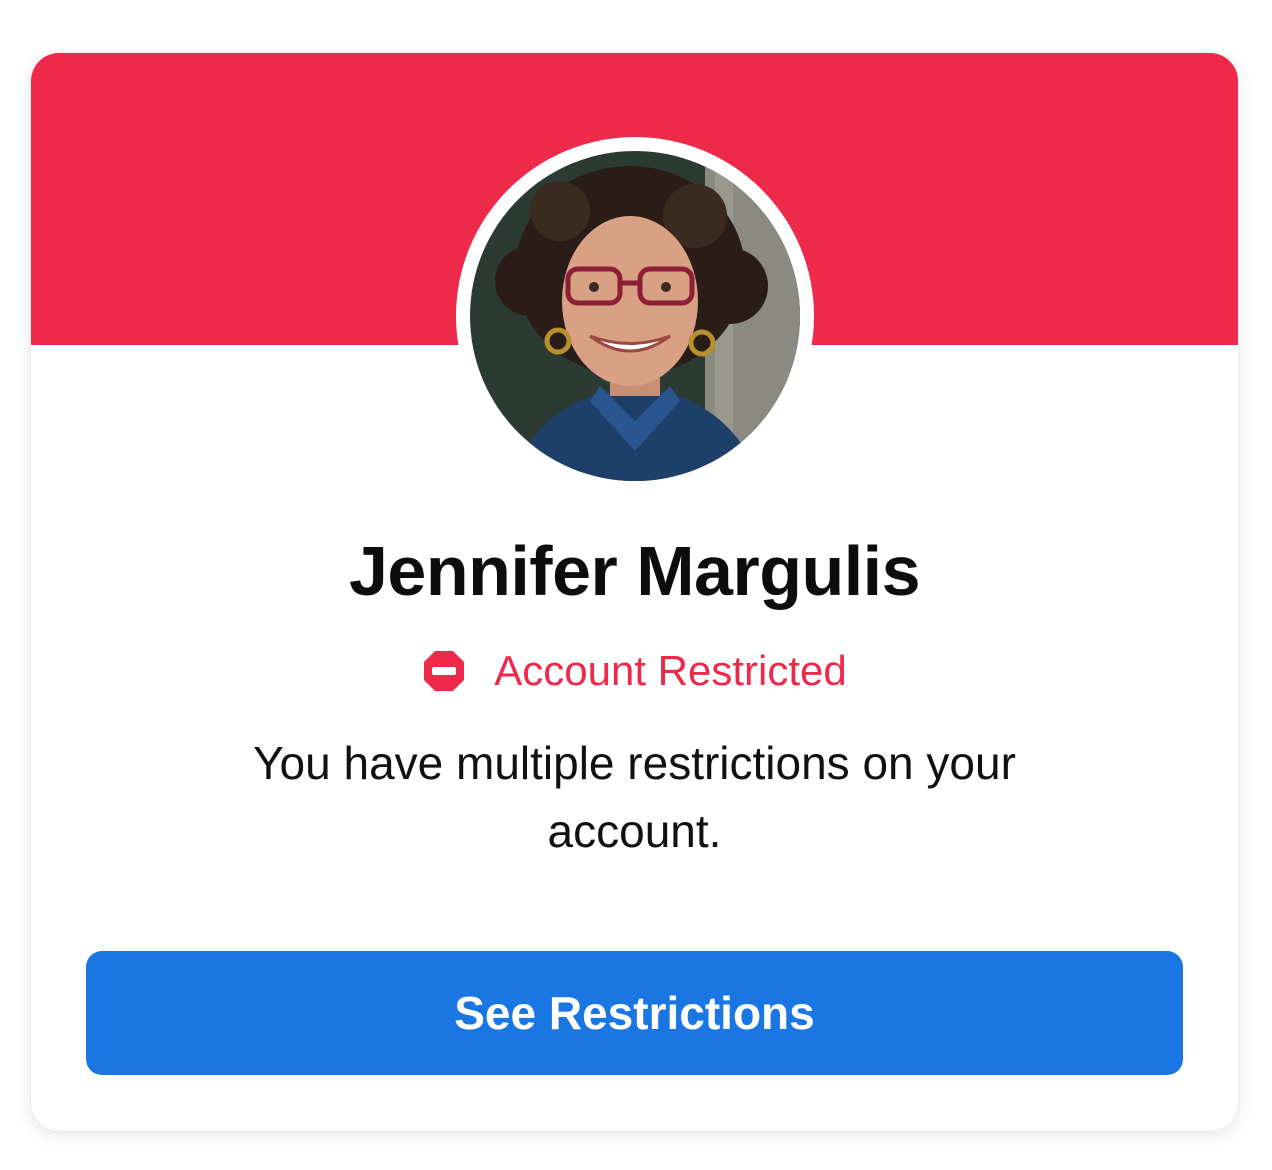 The height and width of the screenshot is (1170, 1272). What do you see at coordinates (444, 671) in the screenshot?
I see `restricted-icon` at bounding box center [444, 671].